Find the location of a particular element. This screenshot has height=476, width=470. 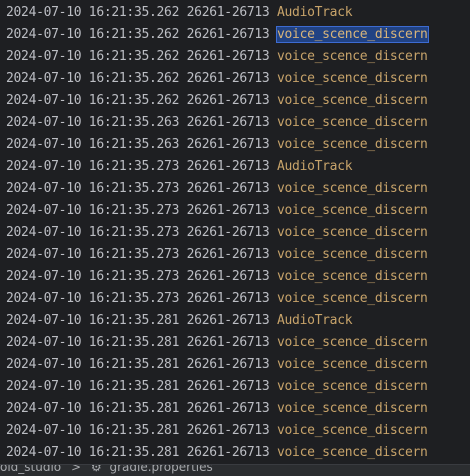

status-bar: oid_studio > ⚙ gradle.properties is located at coordinates (235, 470).